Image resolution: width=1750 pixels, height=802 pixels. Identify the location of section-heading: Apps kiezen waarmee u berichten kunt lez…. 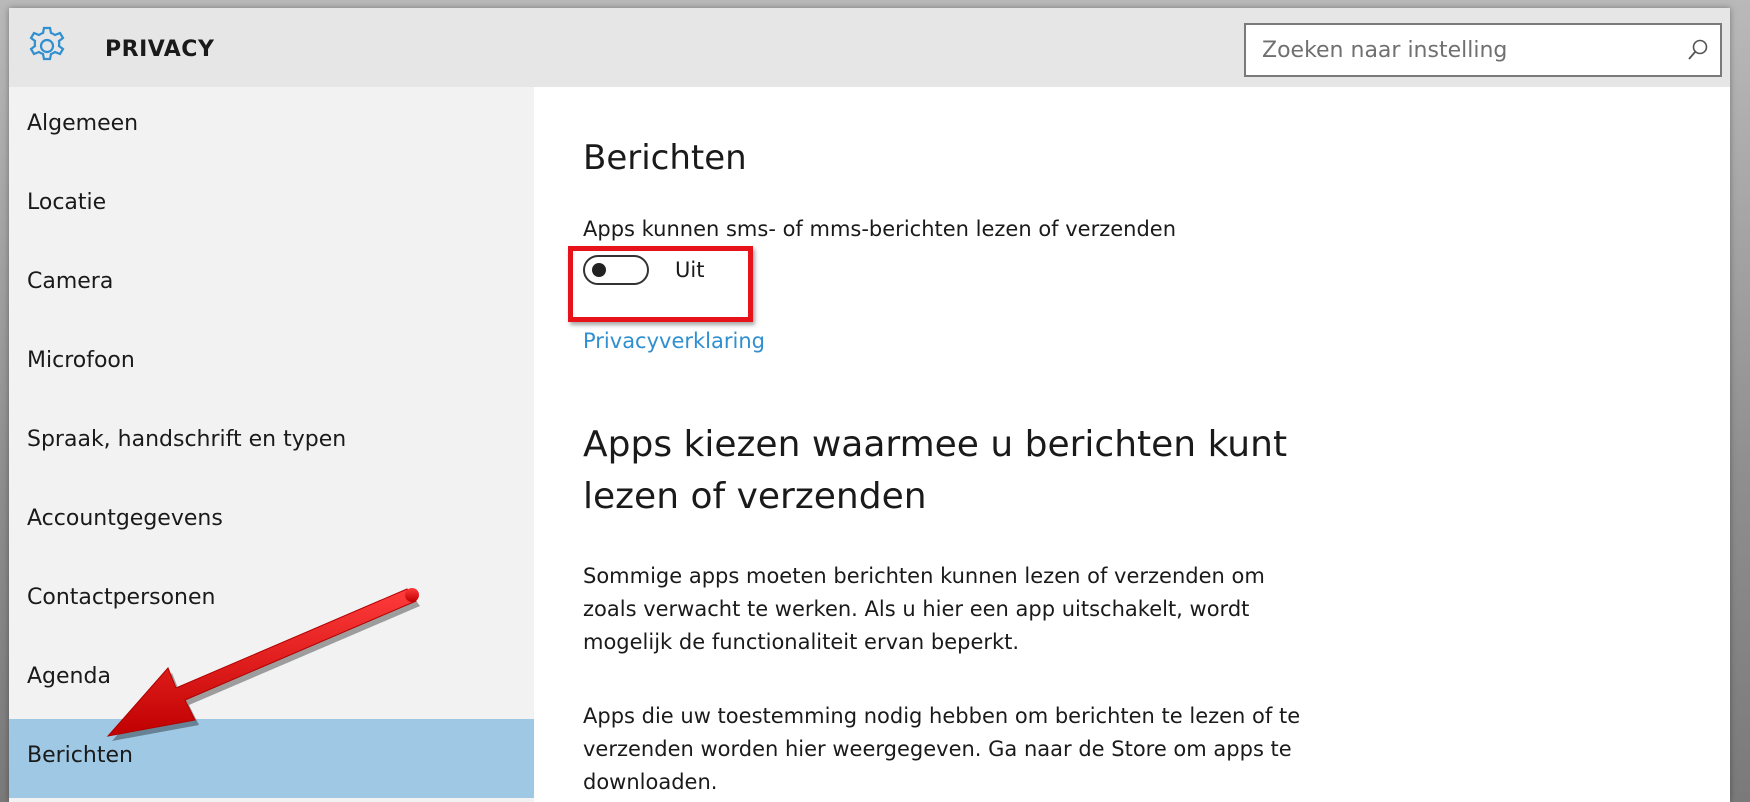
(935, 470).